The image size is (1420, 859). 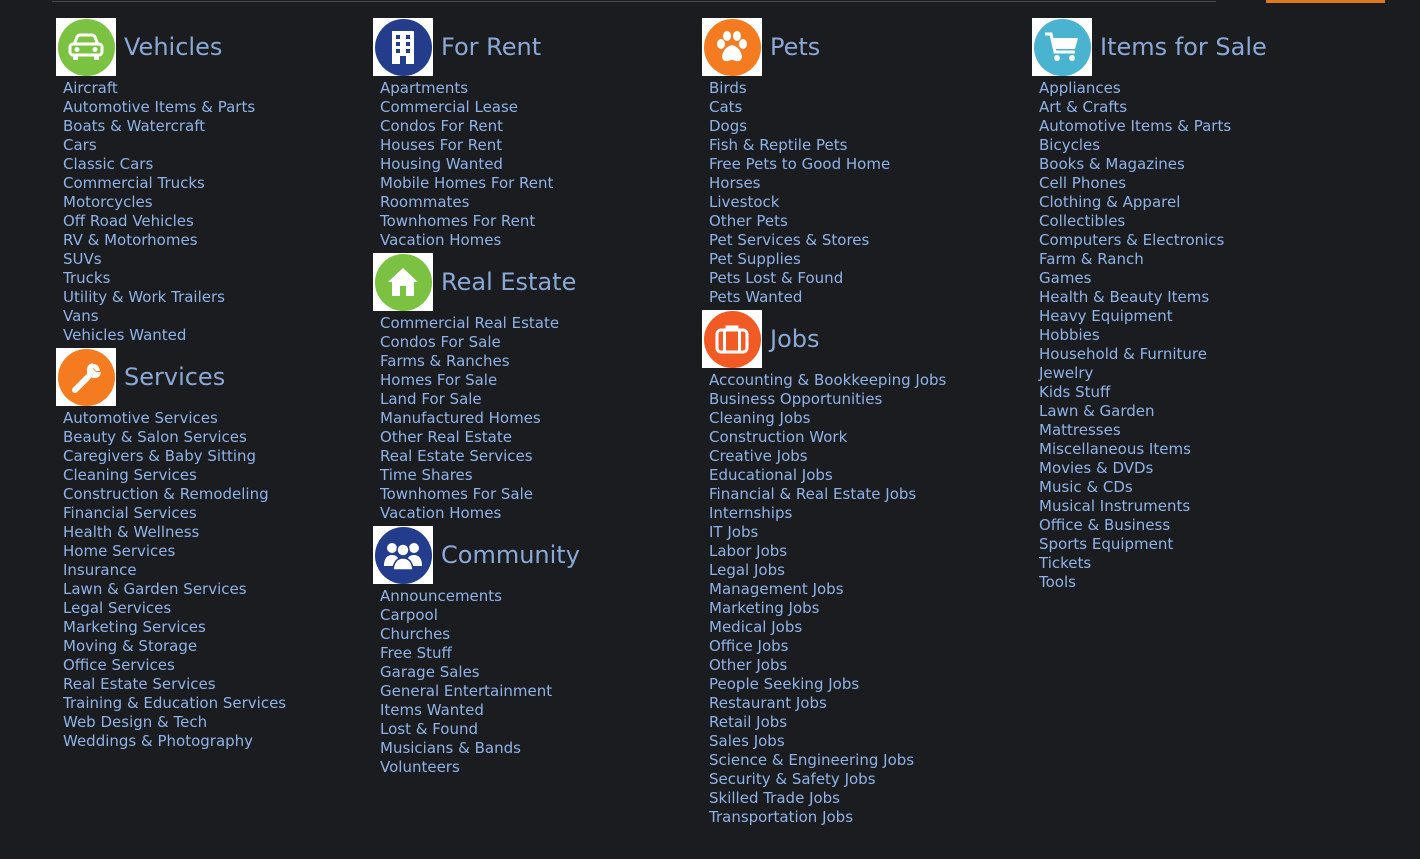 I want to click on link-label: Financial & Real Estate Jobs, so click(x=812, y=494).